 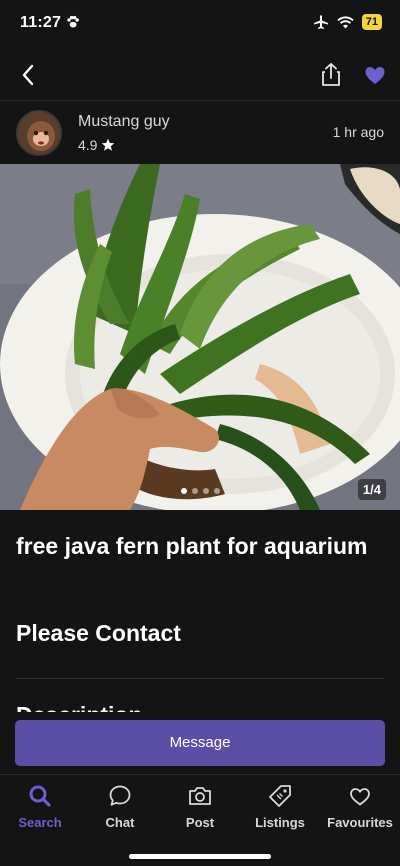 What do you see at coordinates (183, 491) in the screenshot?
I see `pagination-dot-active` at bounding box center [183, 491].